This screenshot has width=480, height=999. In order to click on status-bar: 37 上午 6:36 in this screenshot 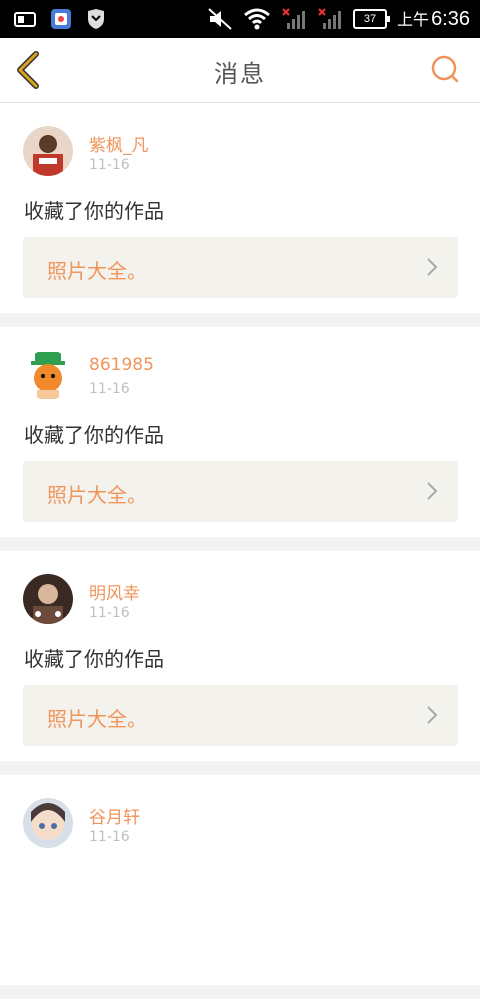, I will do `click(240, 19)`.